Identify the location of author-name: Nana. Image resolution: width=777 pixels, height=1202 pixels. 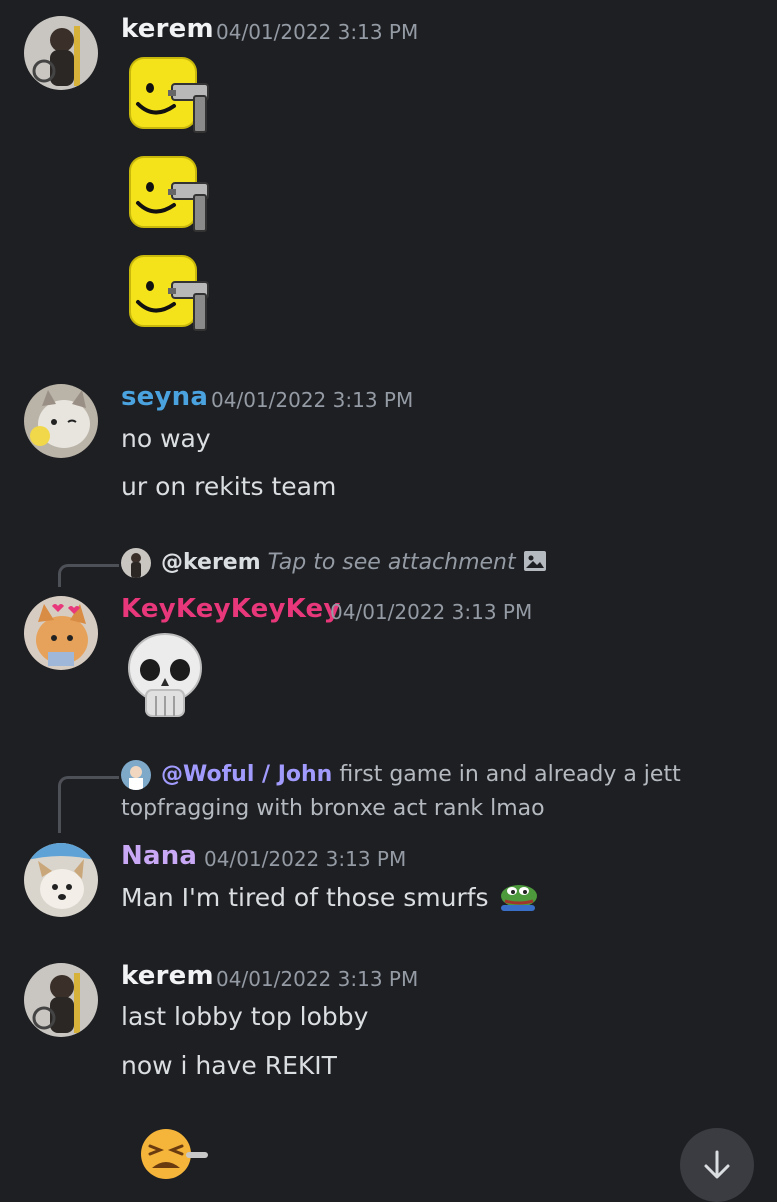
(159, 856).